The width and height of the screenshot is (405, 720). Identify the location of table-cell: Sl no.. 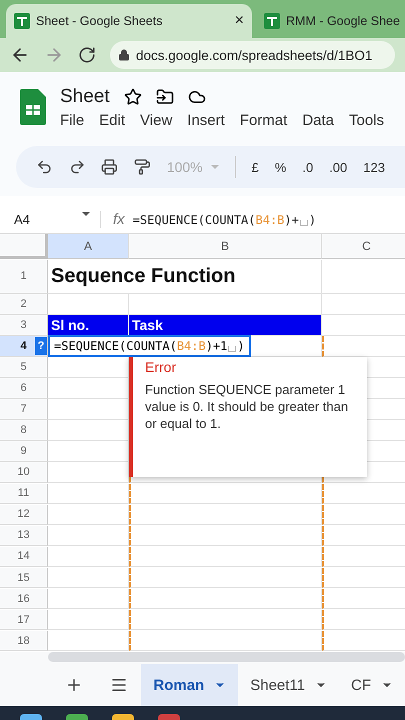
(70, 324).